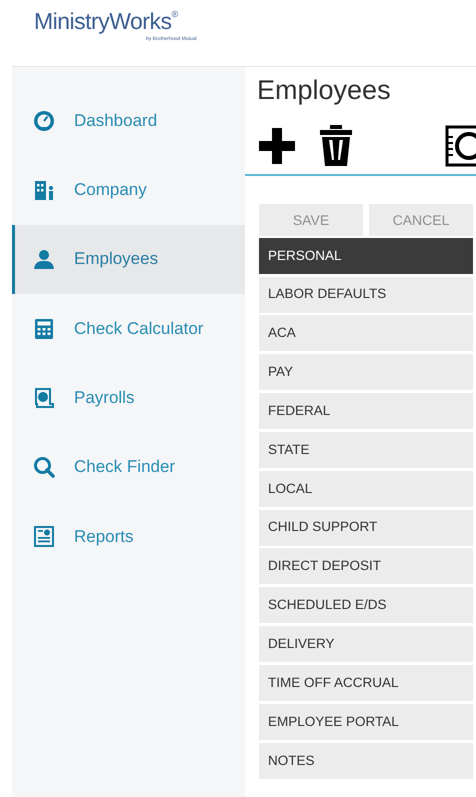 The image size is (476, 797). What do you see at coordinates (366, 372) in the screenshot?
I see `section-tab: PAY` at bounding box center [366, 372].